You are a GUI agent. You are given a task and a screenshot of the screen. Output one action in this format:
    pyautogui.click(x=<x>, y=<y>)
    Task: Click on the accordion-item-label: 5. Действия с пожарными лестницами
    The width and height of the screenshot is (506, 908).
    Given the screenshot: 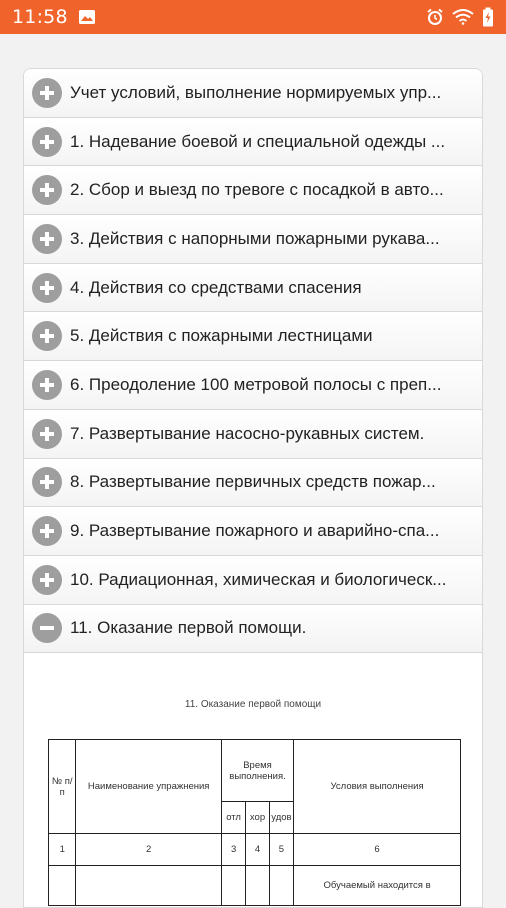 What is the action you would take?
    pyautogui.click(x=221, y=336)
    